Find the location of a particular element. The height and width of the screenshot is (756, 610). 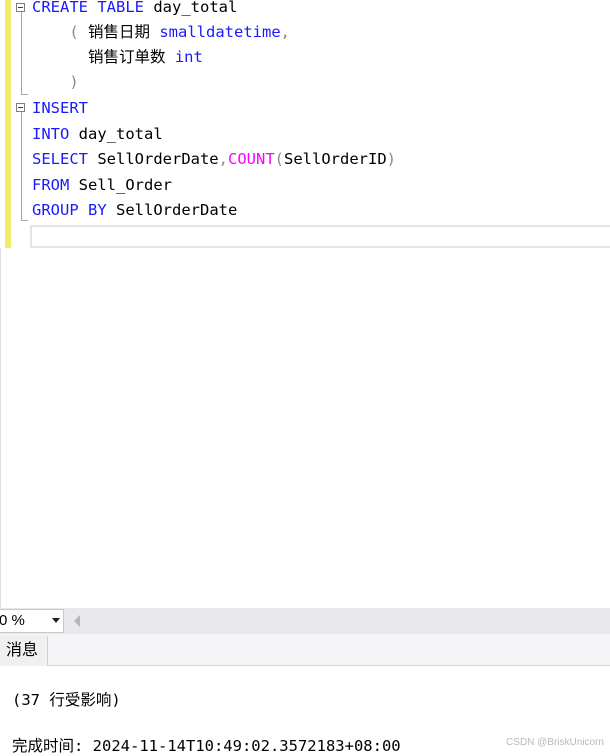

code-line: 销售订单数 int is located at coordinates (117, 57).